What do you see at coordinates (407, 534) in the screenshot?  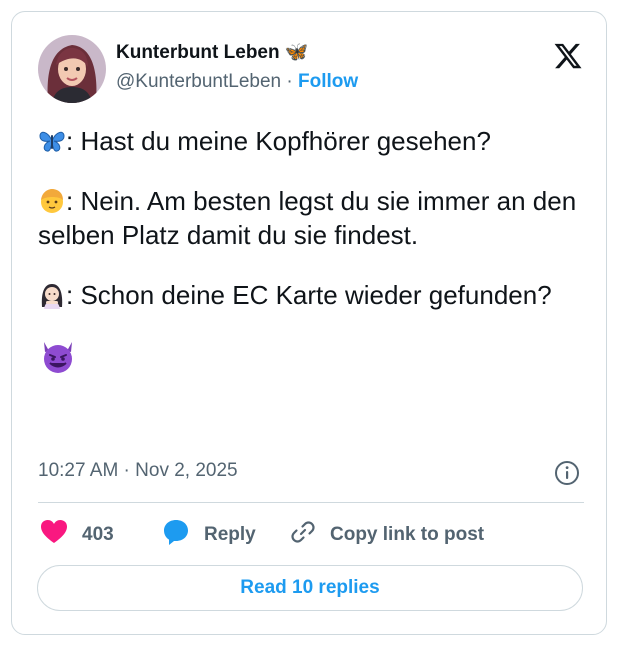 I see `copy-link-label: Copy link to post` at bounding box center [407, 534].